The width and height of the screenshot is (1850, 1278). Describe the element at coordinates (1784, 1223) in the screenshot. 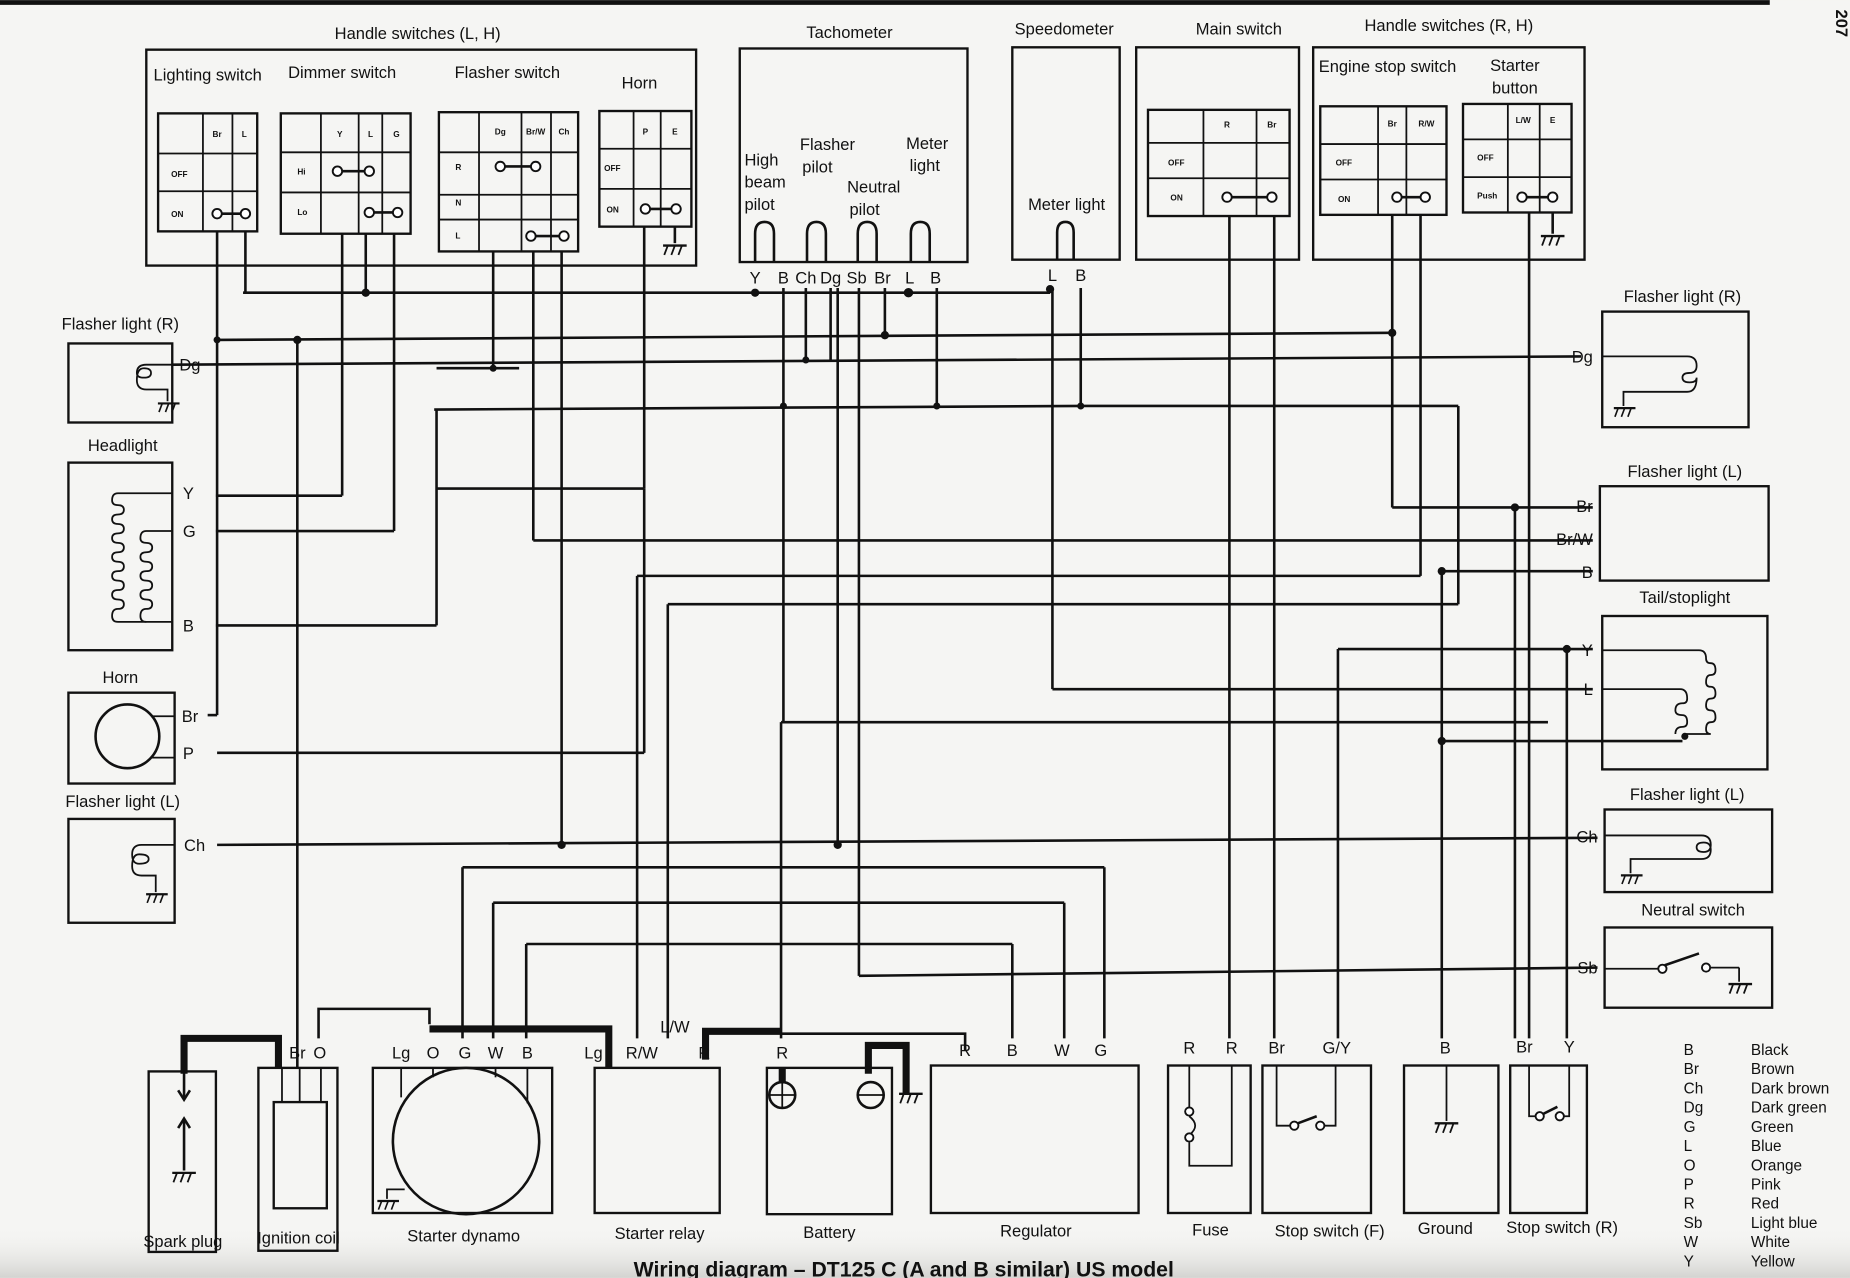

I see `legend-color-name: Light blue` at that location.